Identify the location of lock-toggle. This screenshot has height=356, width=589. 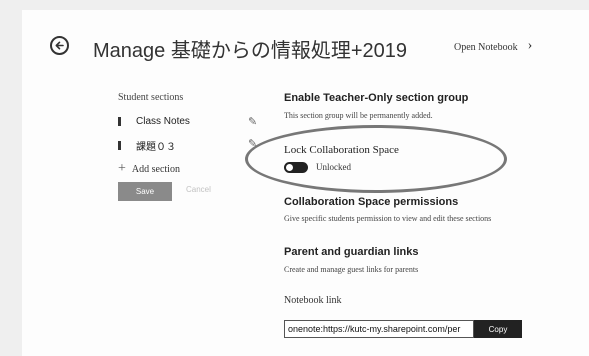
(296, 167).